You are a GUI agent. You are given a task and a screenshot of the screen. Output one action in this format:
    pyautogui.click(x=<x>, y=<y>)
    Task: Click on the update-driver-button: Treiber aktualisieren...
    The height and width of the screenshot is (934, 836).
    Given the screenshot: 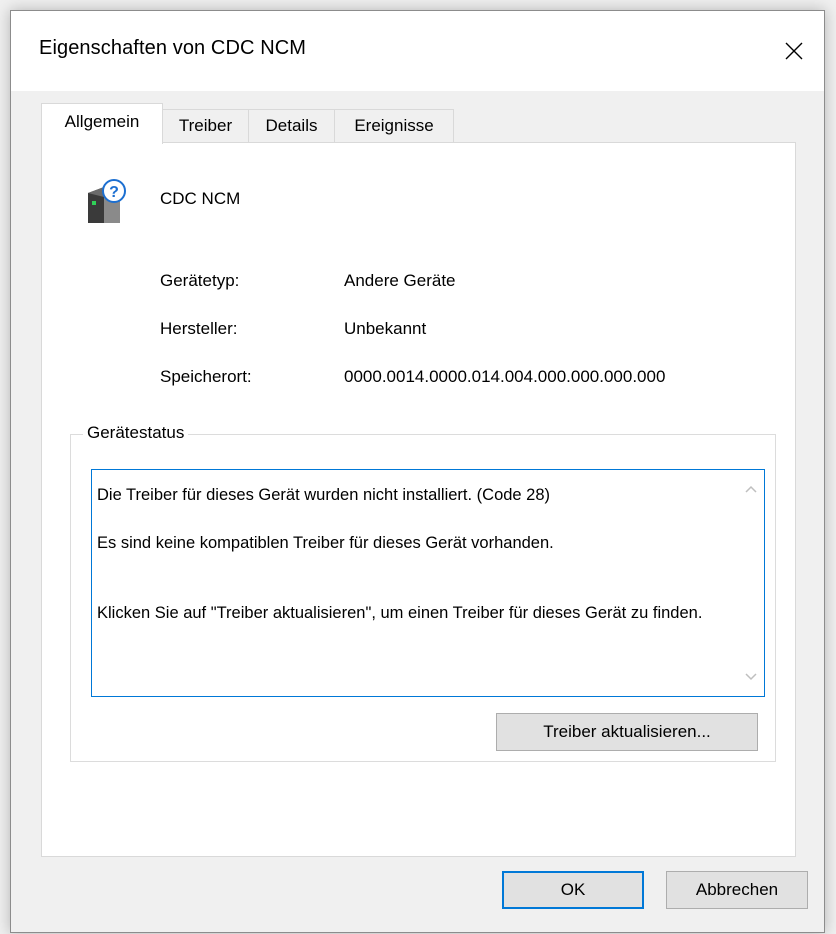 What is the action you would take?
    pyautogui.click(x=627, y=732)
    